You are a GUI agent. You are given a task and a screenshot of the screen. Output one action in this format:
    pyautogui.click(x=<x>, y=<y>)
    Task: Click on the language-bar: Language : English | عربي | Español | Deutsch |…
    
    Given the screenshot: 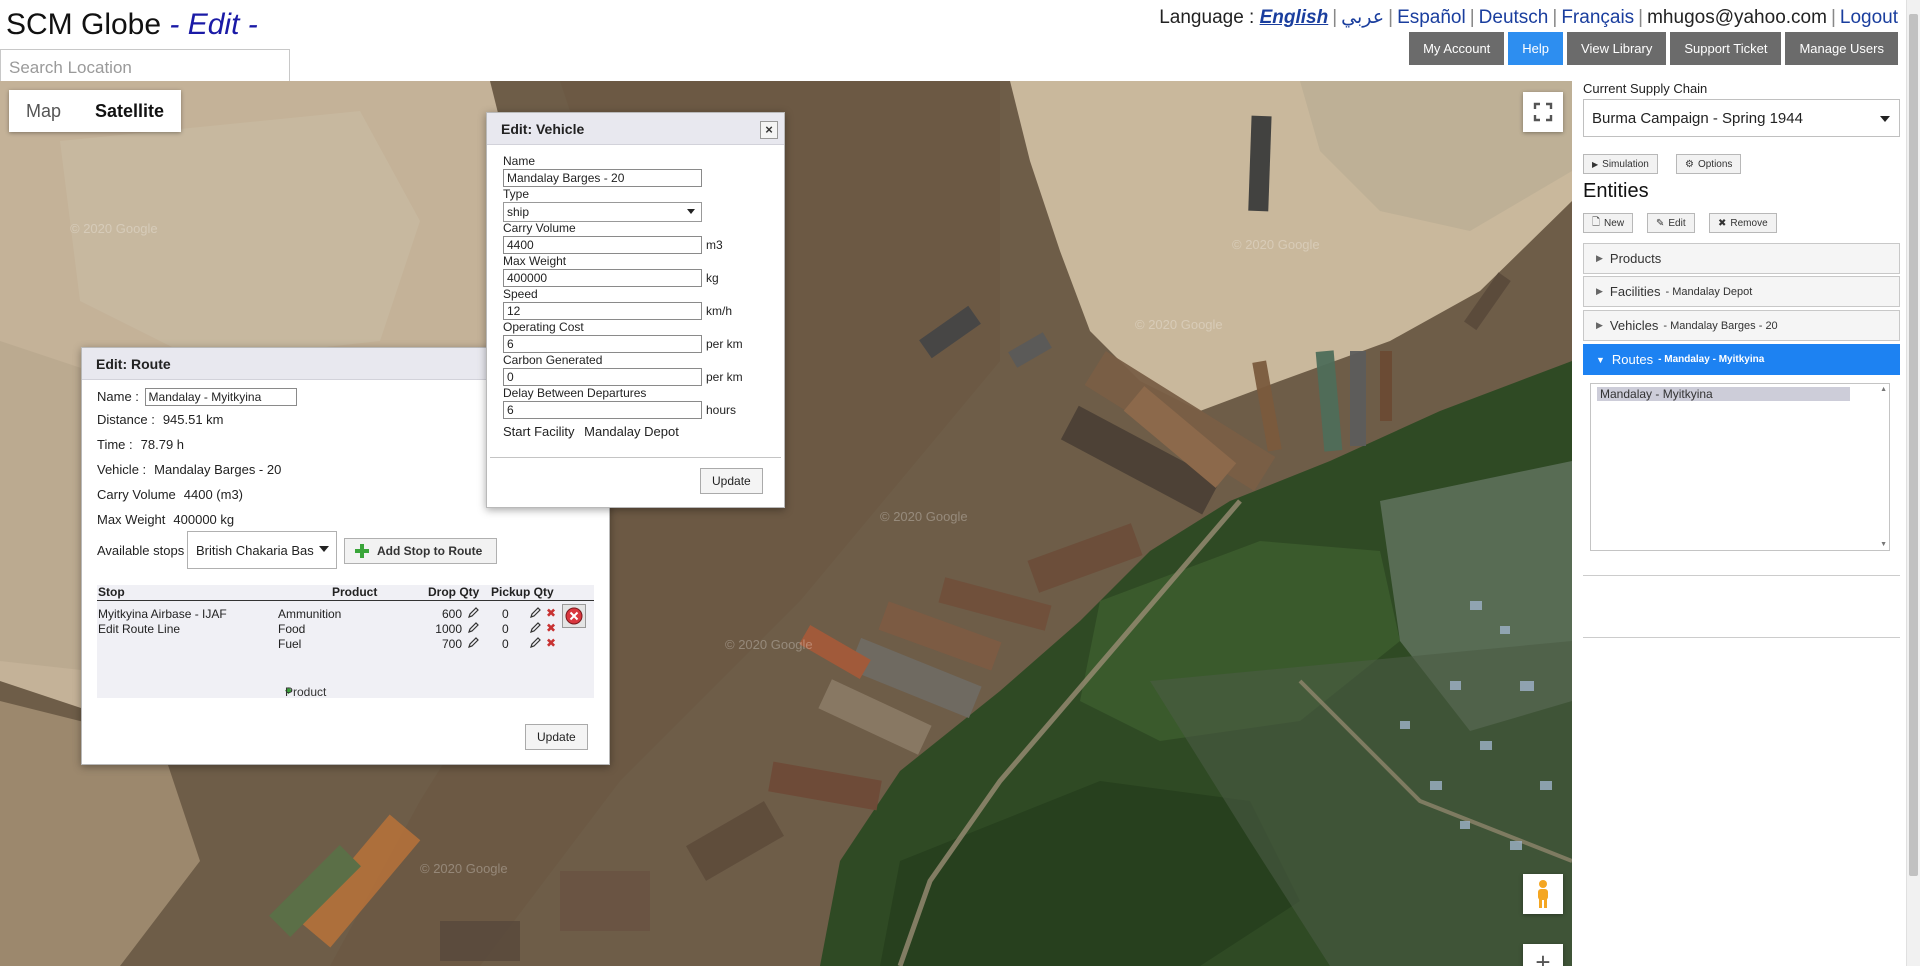 What is the action you would take?
    pyautogui.click(x=1528, y=17)
    